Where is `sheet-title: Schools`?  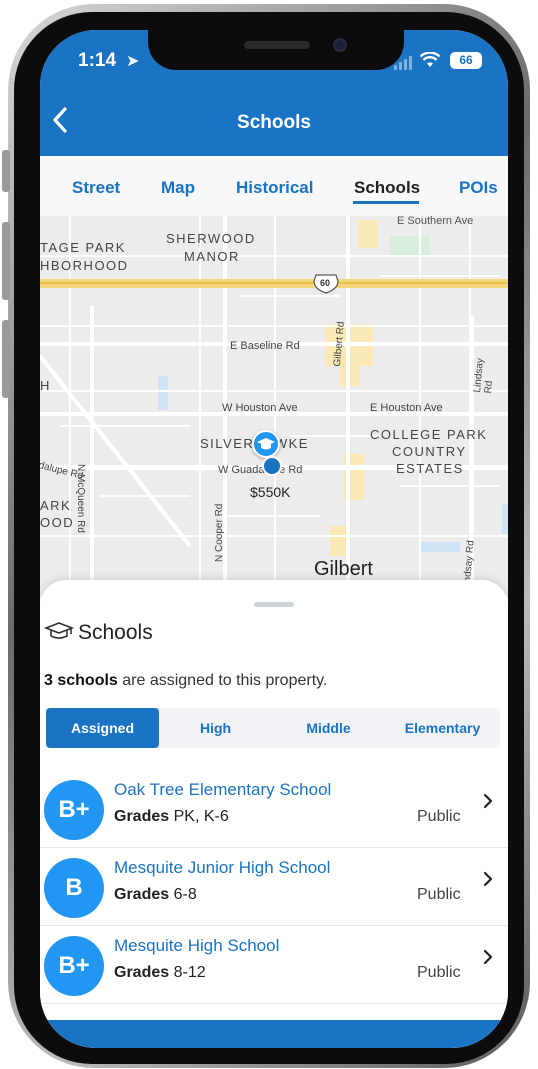
sheet-title: Schools is located at coordinates (115, 632).